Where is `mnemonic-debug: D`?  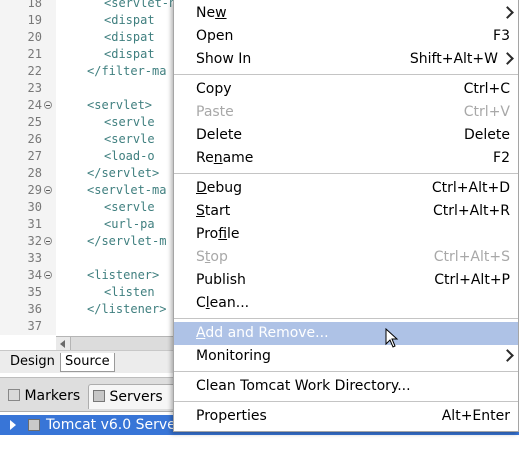 mnemonic-debug: D is located at coordinates (201, 188).